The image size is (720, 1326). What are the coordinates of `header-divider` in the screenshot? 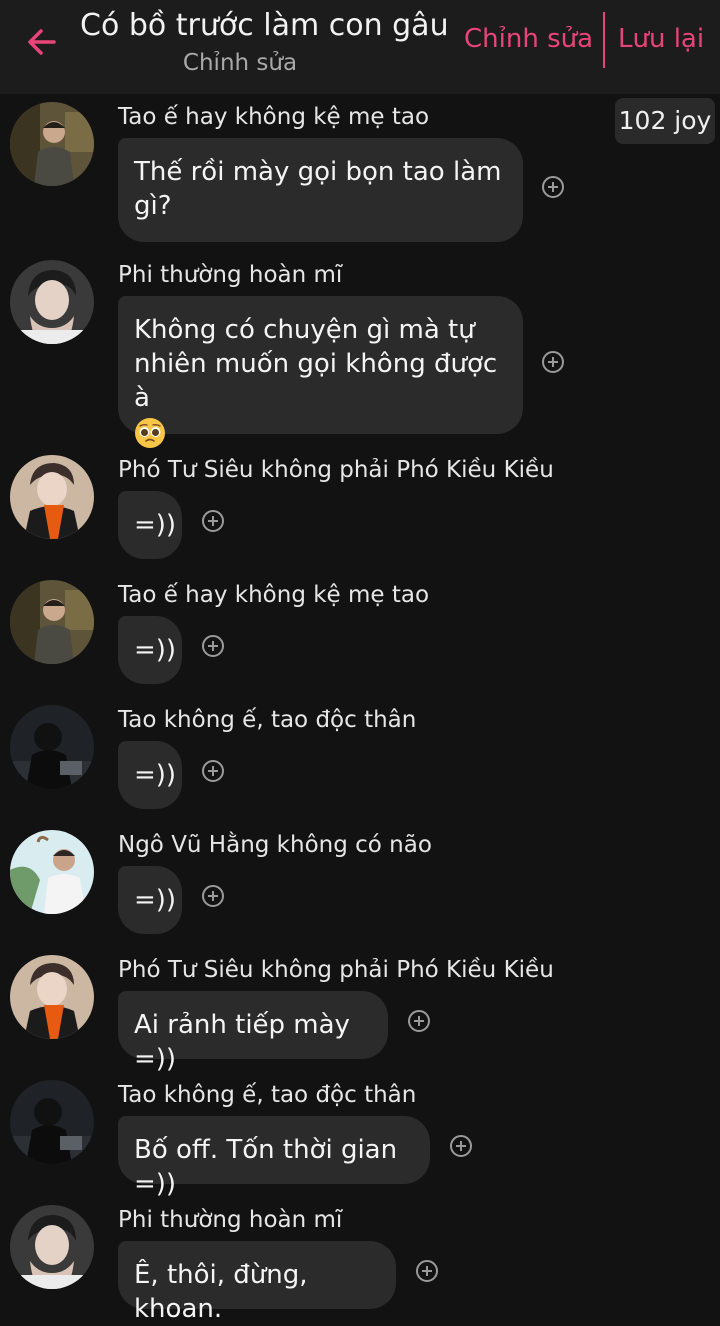 It's located at (604, 40).